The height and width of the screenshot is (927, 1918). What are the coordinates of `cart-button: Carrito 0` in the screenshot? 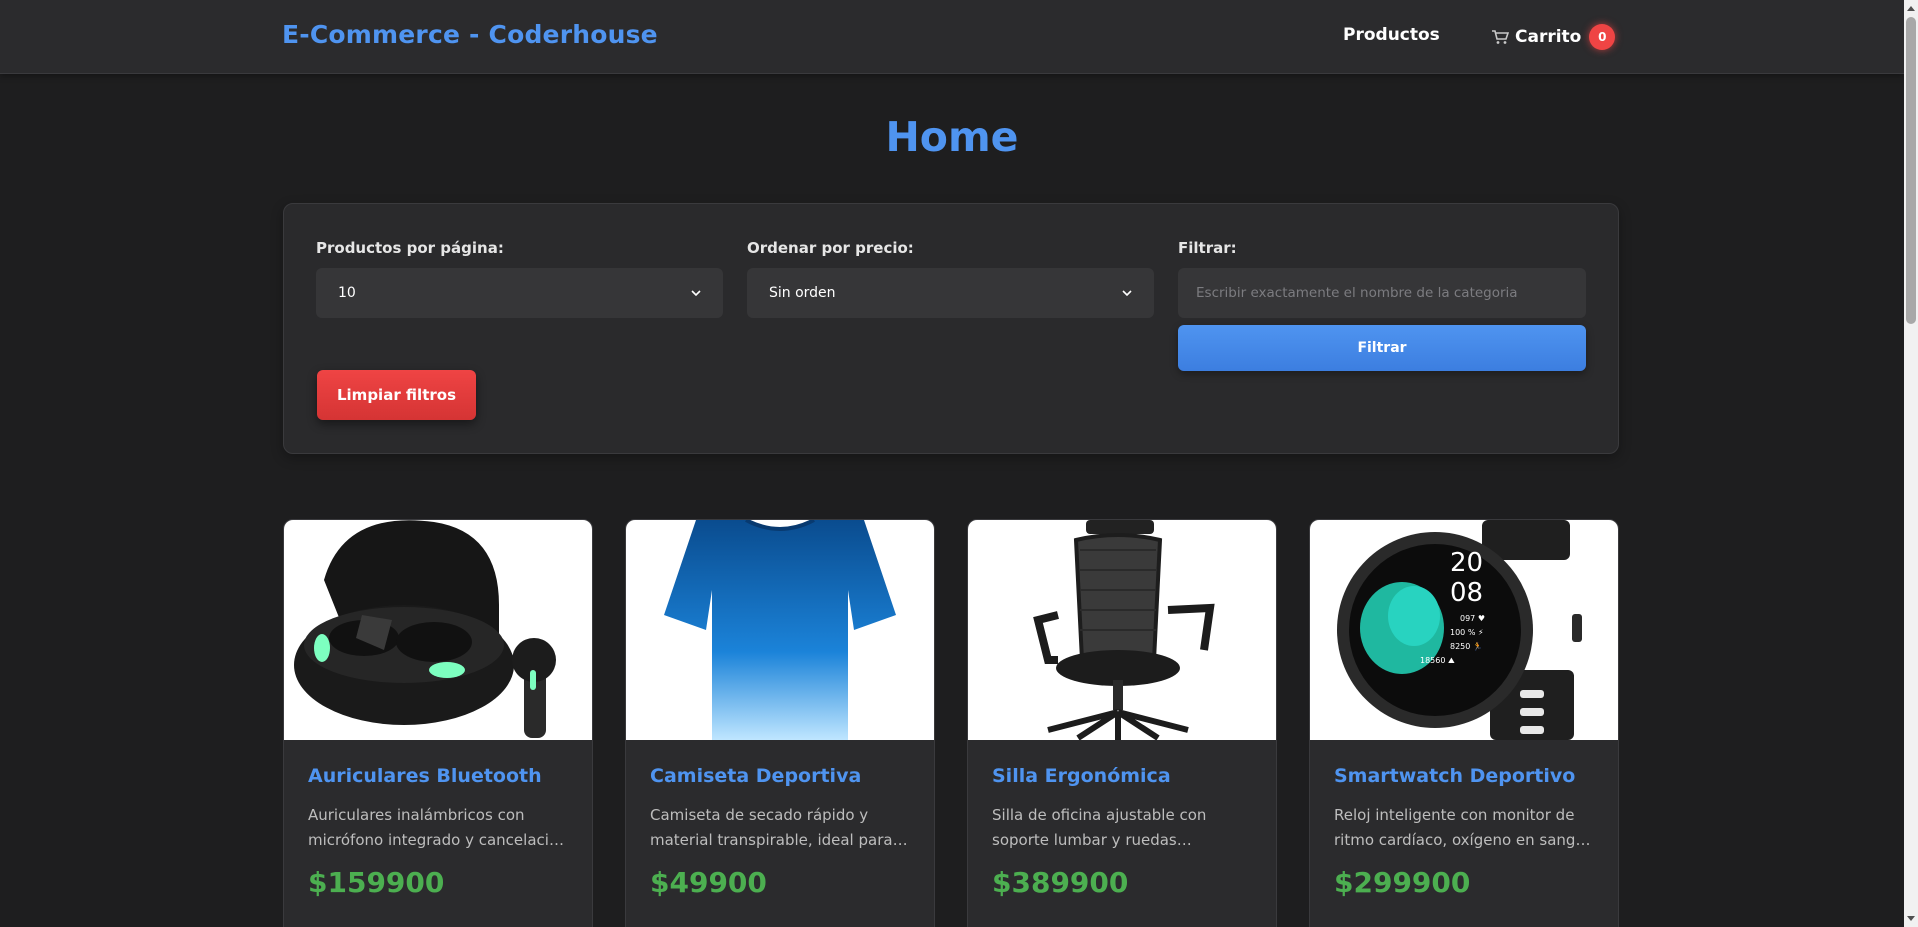 It's located at (1553, 37).